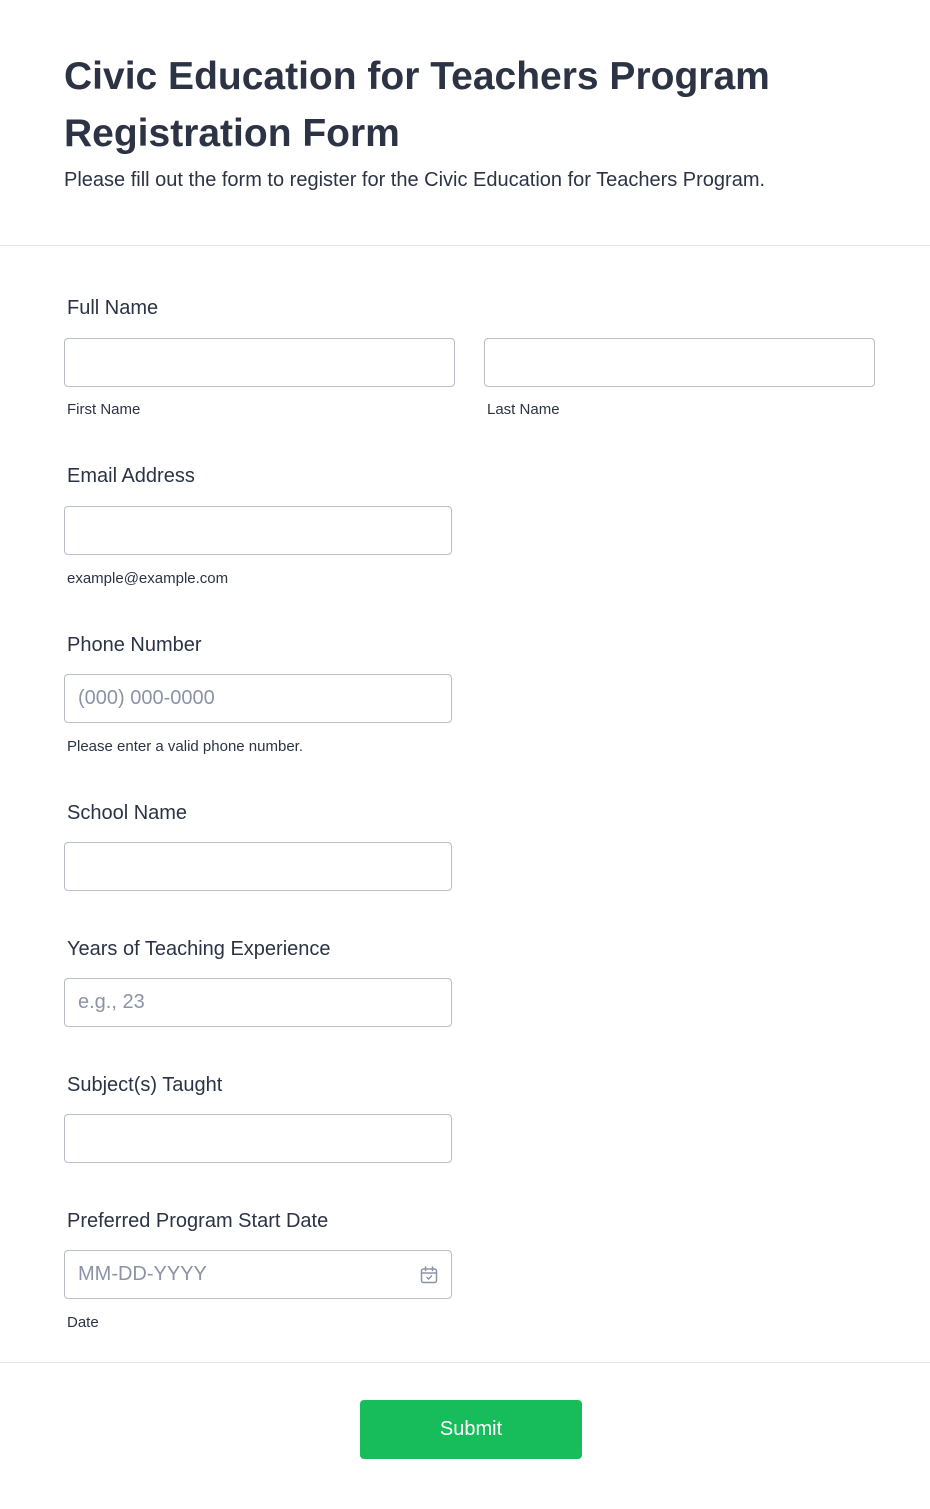  Describe the element at coordinates (258, 1274) in the screenshot. I see `start-date-input` at that location.